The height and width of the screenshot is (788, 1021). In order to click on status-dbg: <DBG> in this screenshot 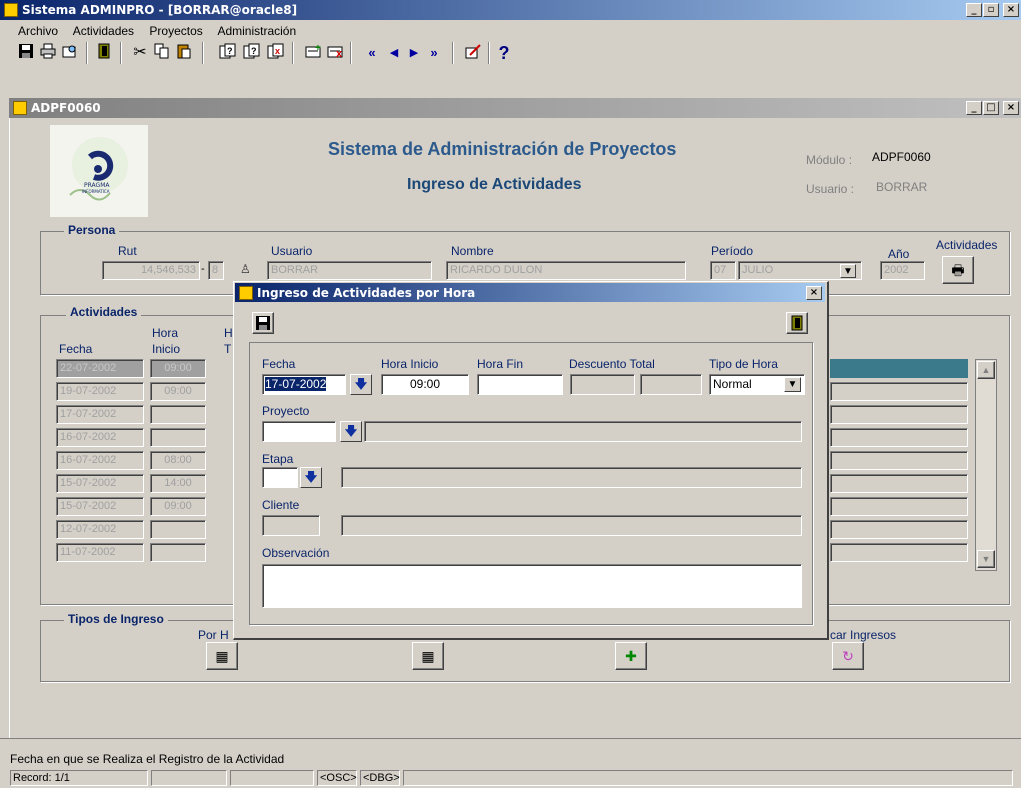, I will do `click(380, 778)`.